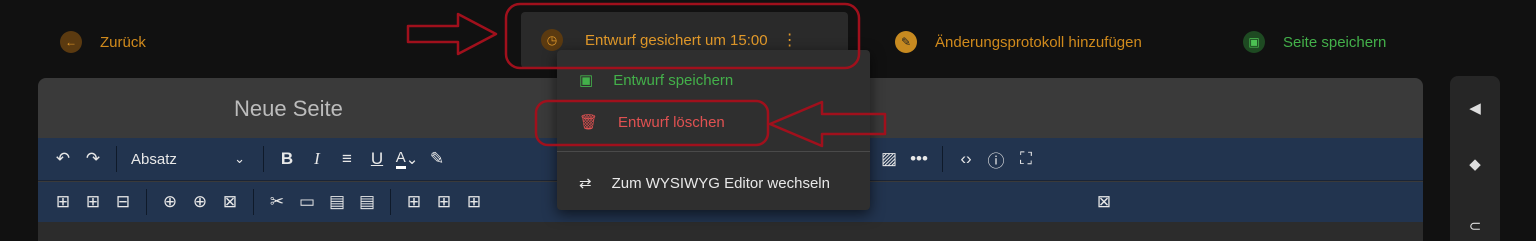 The height and width of the screenshot is (241, 1536). I want to click on text-color-icon: A ⌄, so click(407, 159).